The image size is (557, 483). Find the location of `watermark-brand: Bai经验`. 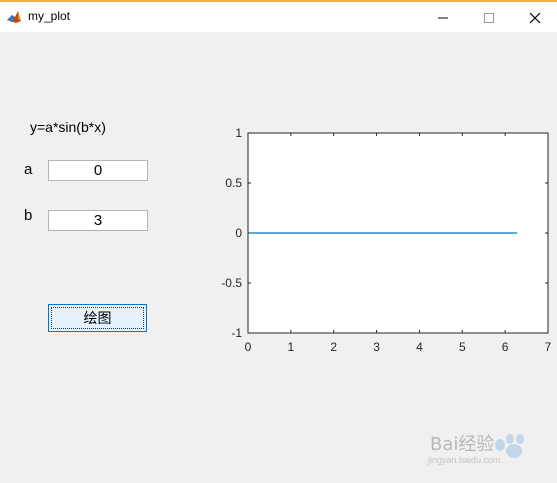

watermark-brand: Bai经验 is located at coordinates (462, 444).